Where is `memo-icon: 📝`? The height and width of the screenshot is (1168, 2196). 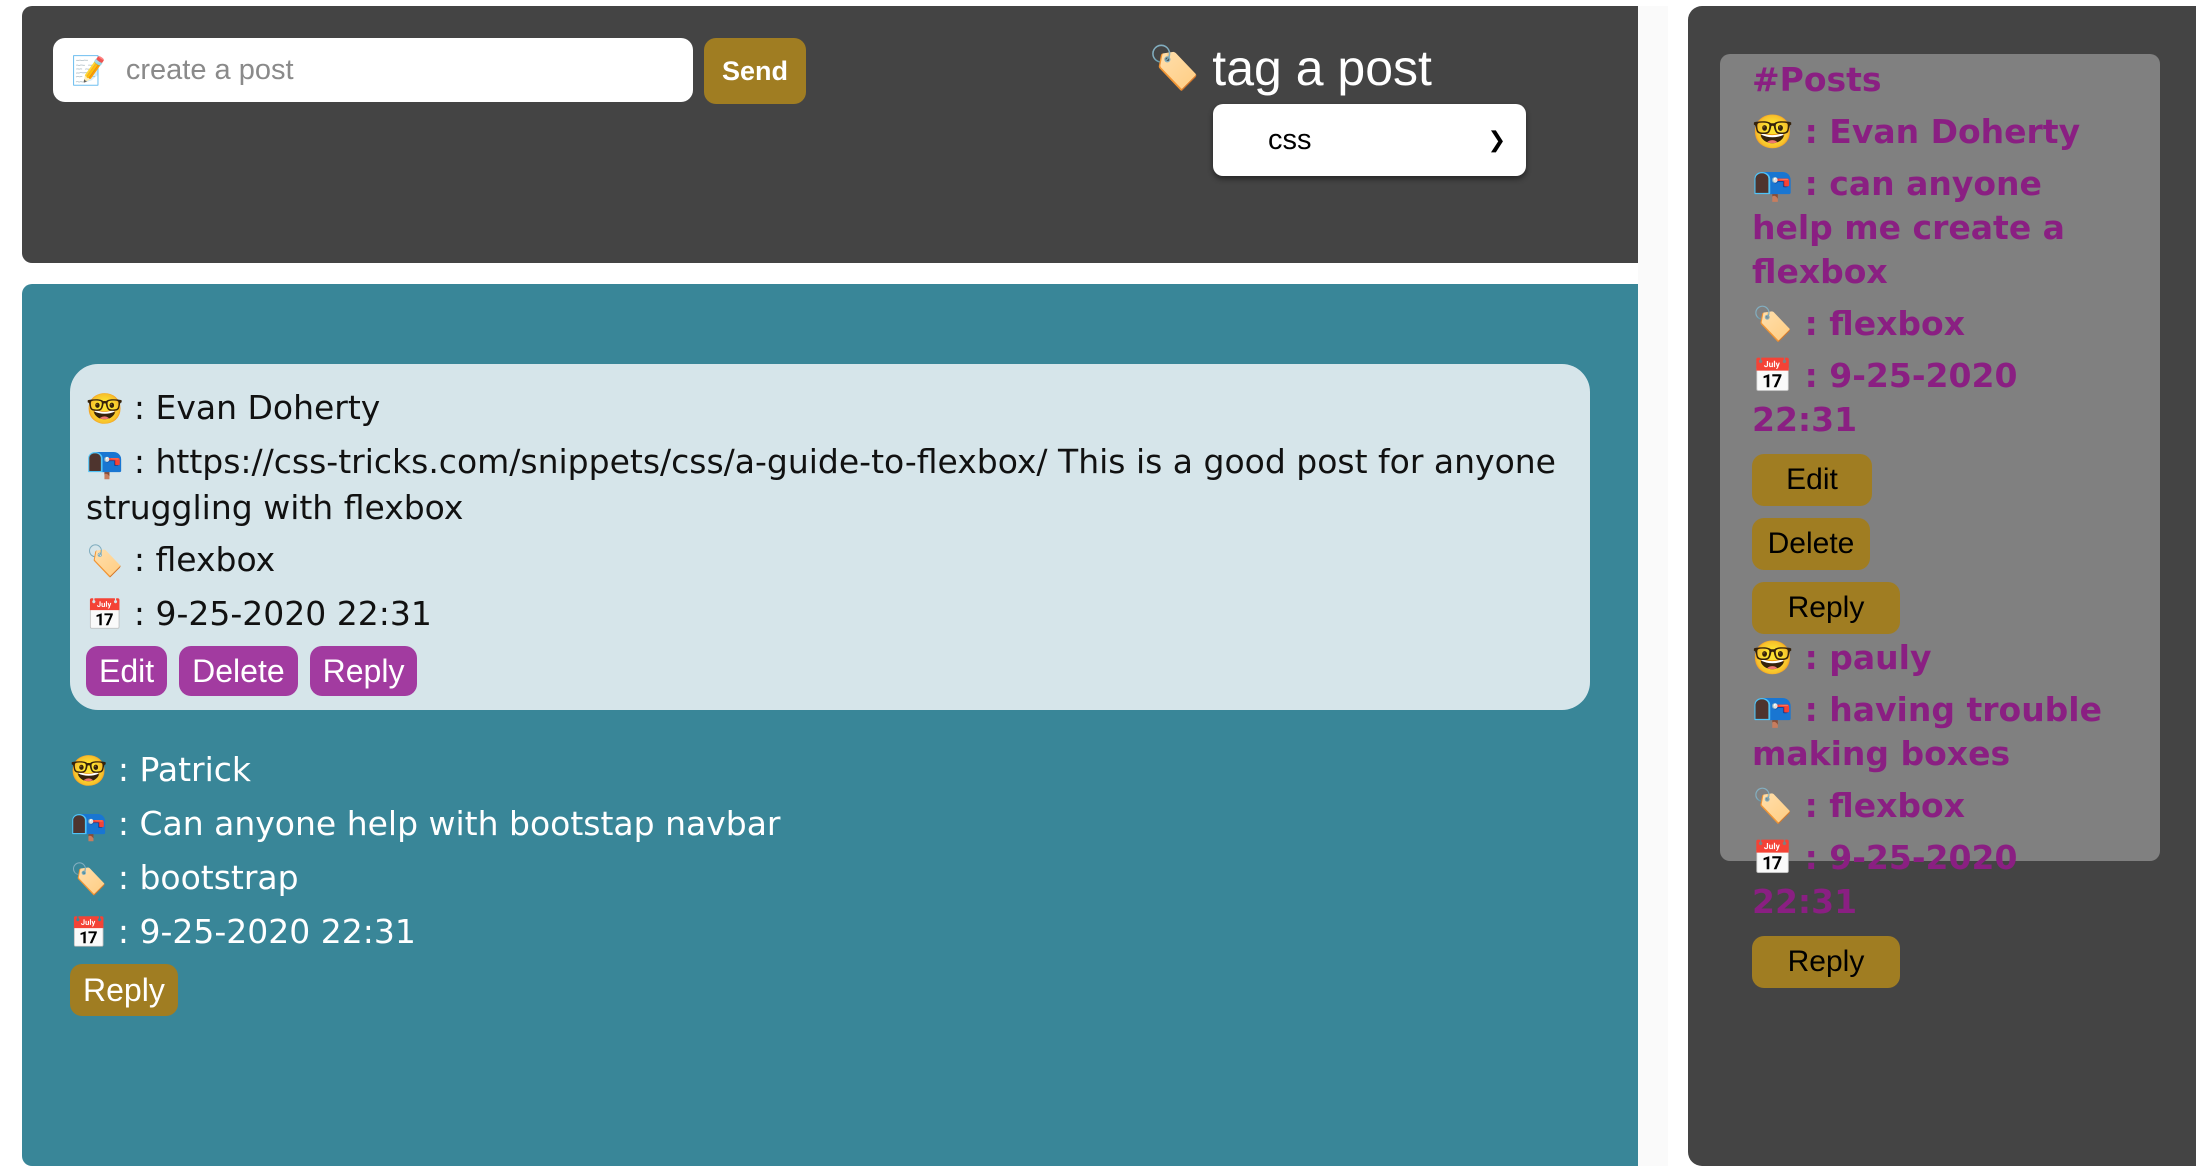
memo-icon: 📝 is located at coordinates (88, 70).